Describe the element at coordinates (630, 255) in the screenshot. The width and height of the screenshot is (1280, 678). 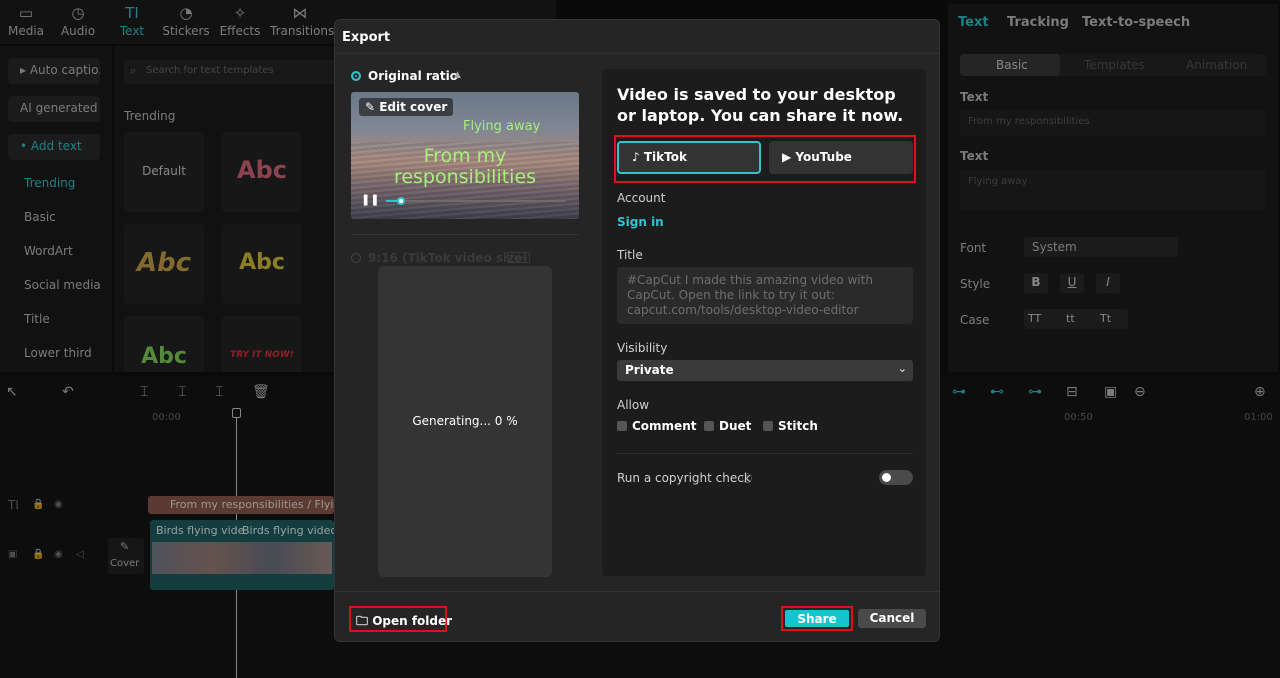
I see `title-label: Title` at that location.